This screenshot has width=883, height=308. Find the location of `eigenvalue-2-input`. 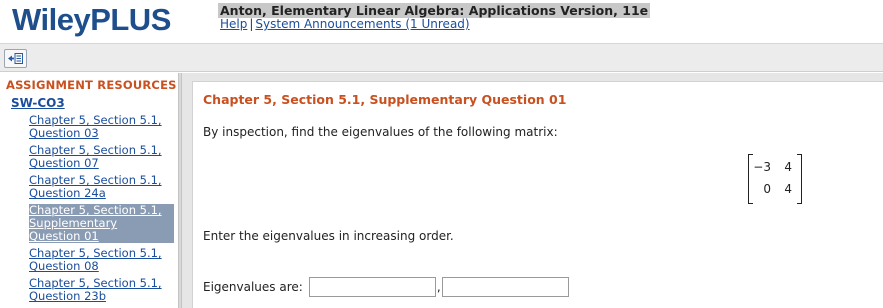

eigenvalue-2-input is located at coordinates (505, 287).